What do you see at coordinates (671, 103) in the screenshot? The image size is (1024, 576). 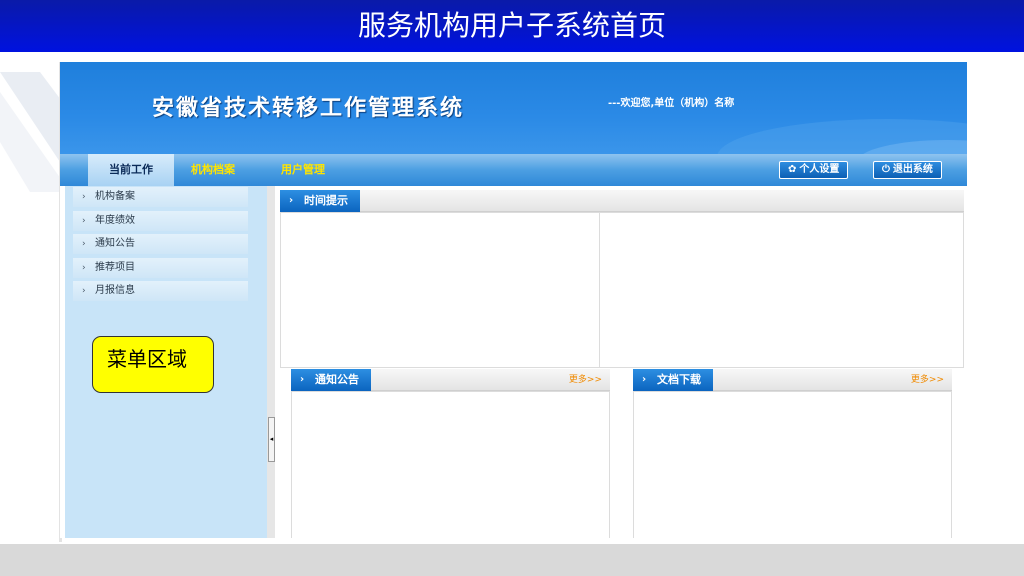 I see `welcome-text: ---欢迎您,单位（机构）名称` at bounding box center [671, 103].